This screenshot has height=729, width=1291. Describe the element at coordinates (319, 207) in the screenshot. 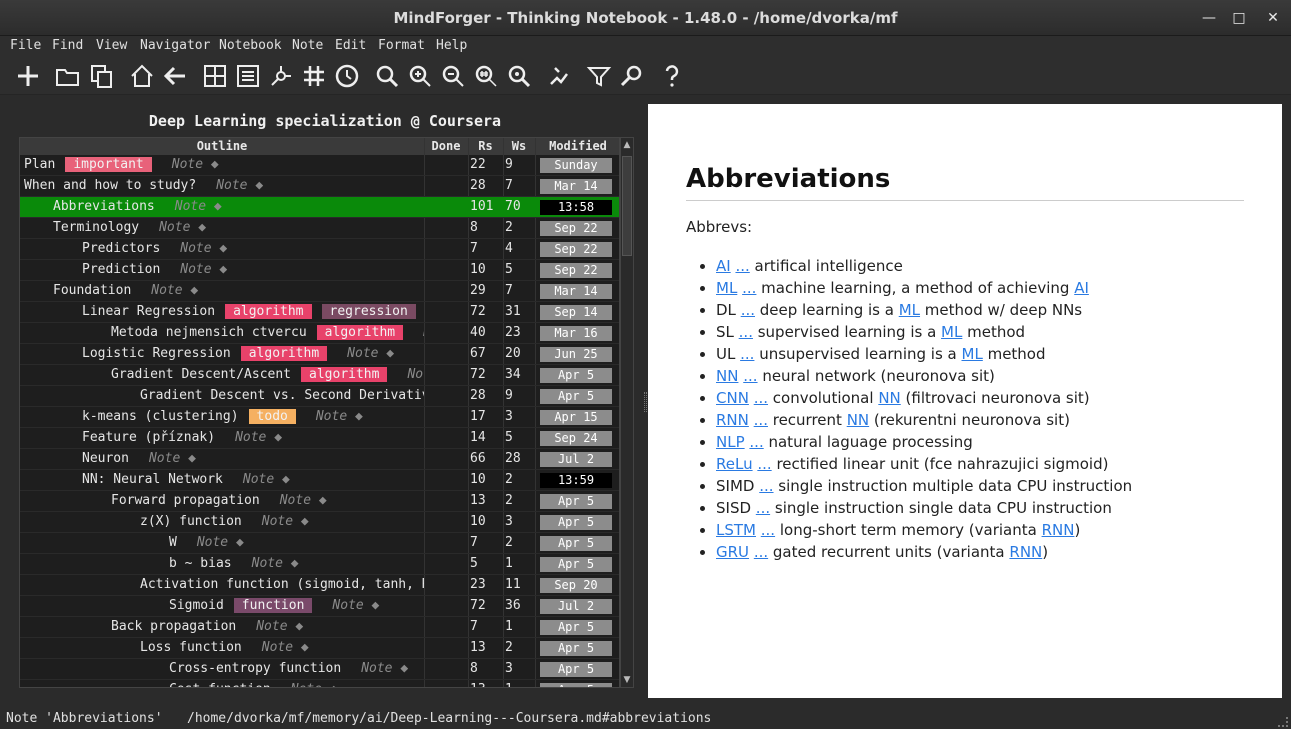

I see `table-row: Abbreviations Note ◆ 101 70 13:58` at that location.